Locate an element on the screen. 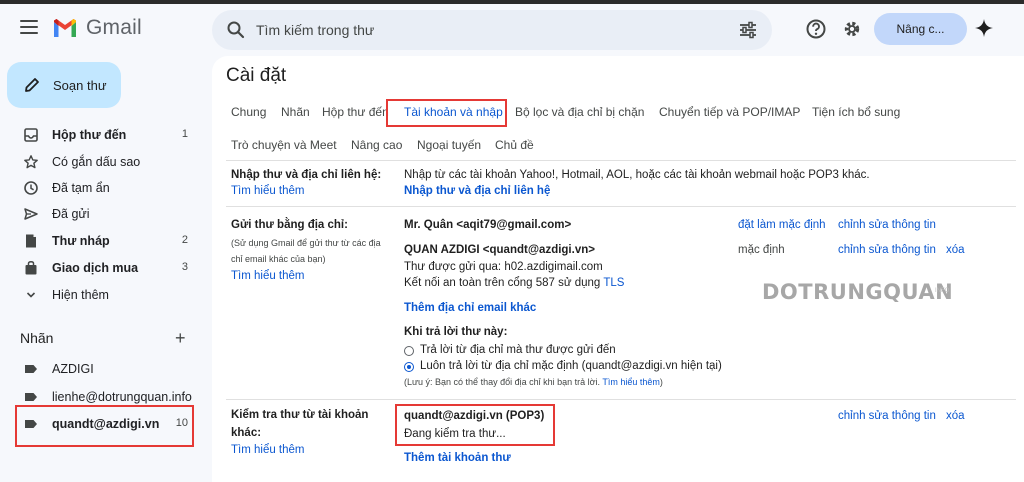 This screenshot has height=482, width=1024. tab-general: Chung is located at coordinates (248, 112).